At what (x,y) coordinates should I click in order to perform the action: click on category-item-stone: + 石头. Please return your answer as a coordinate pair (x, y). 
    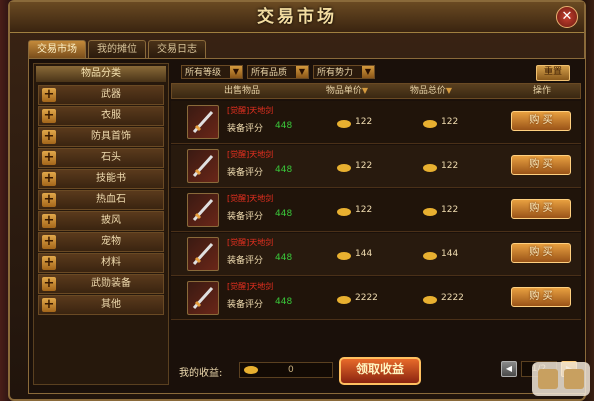
    Looking at the image, I should click on (101, 158).